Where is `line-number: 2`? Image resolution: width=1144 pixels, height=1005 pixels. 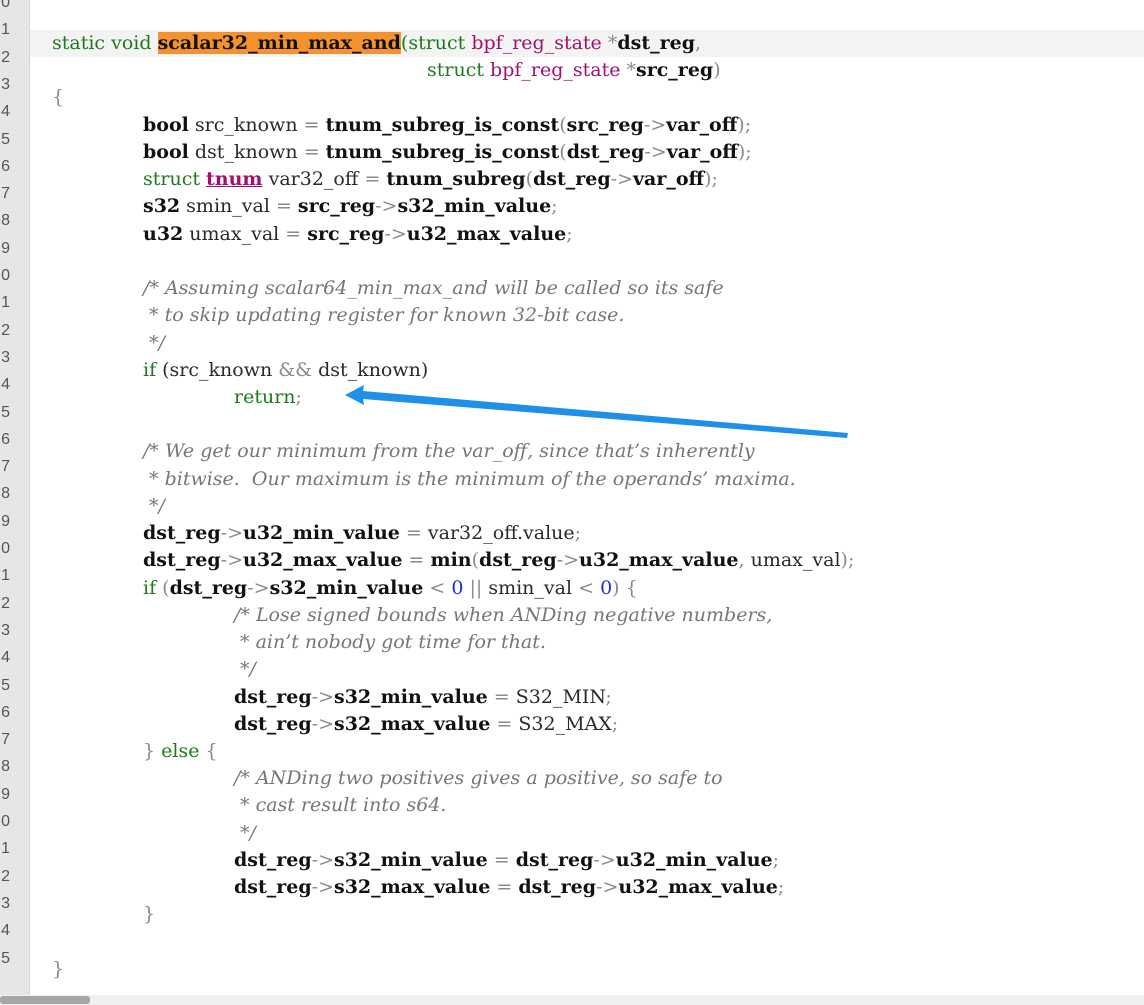 line-number: 2 is located at coordinates (5, 330).